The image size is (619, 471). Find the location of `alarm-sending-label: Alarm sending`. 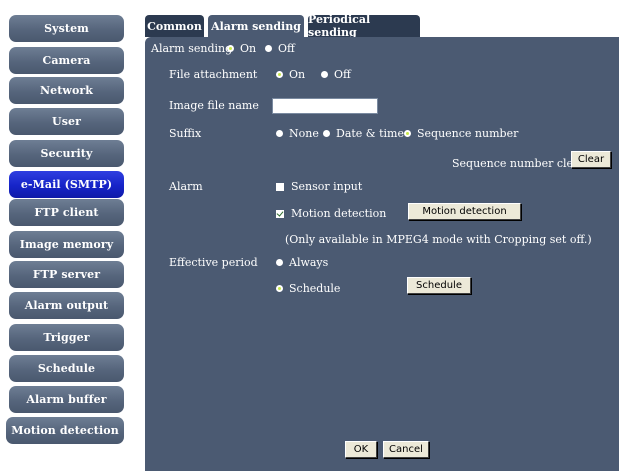

alarm-sending-label: Alarm sending is located at coordinates (192, 48).